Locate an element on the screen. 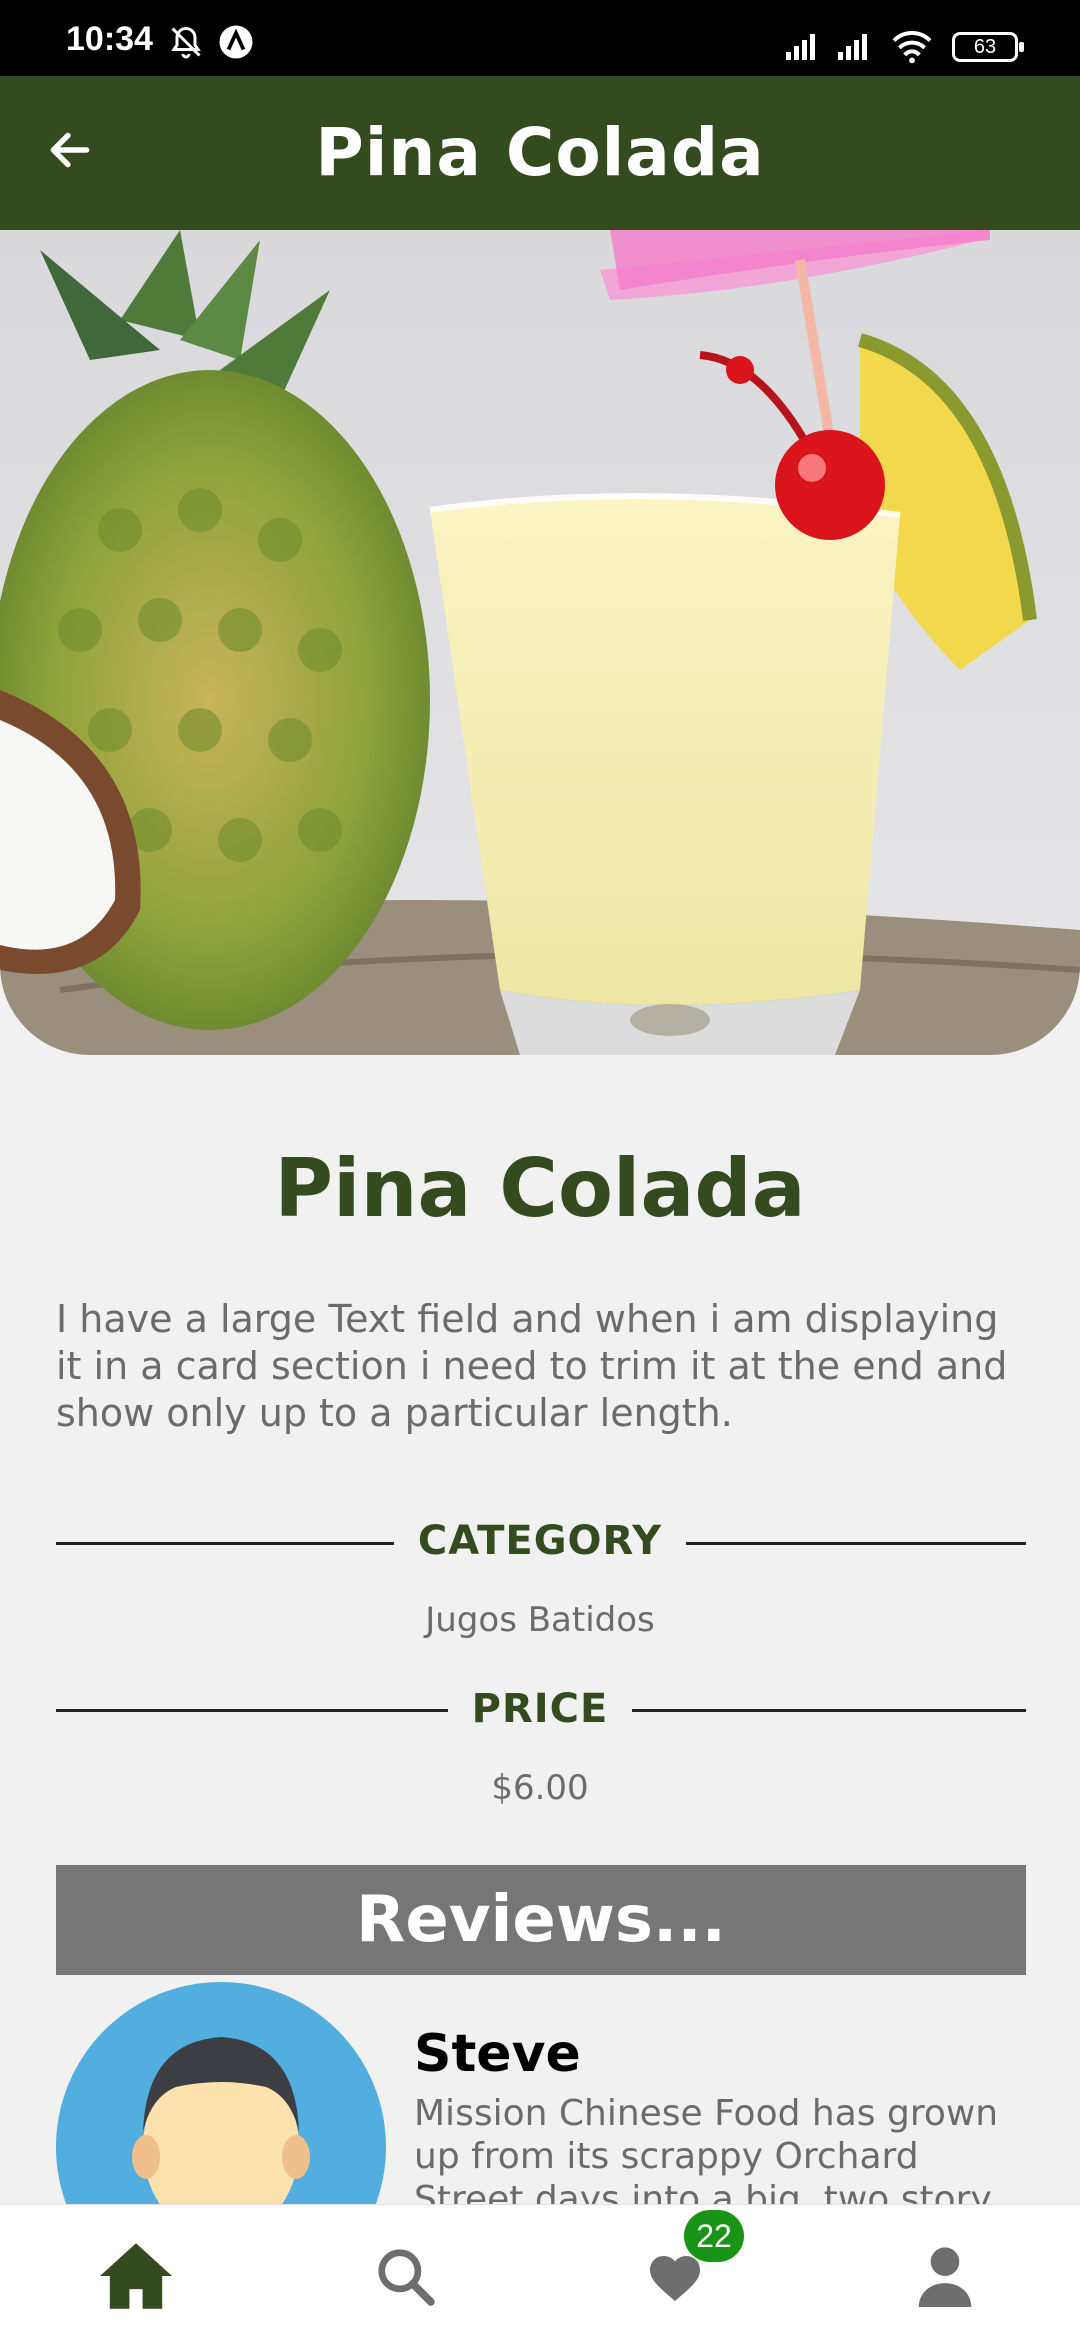 The height and width of the screenshot is (2340, 1080). bell-off-icon is located at coordinates (186, 44).